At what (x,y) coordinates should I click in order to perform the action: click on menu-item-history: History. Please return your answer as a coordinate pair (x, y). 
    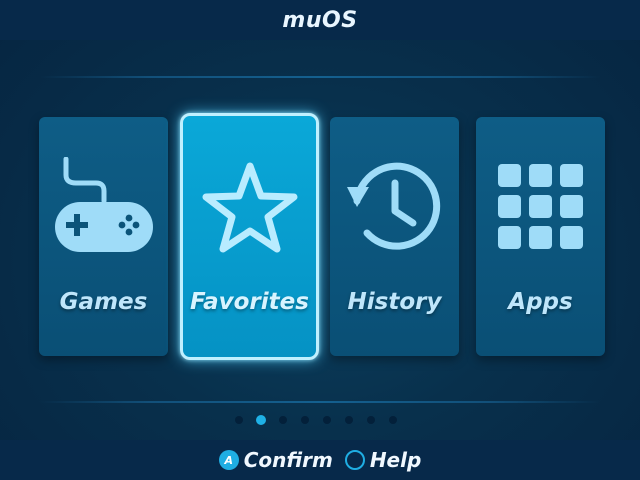
    Looking at the image, I should click on (394, 236).